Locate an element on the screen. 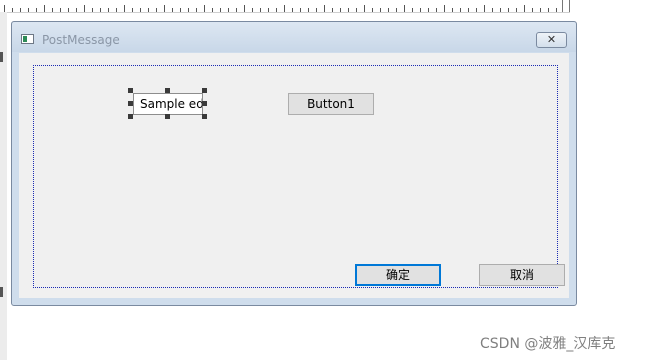 The width and height of the screenshot is (658, 360). ruler-end-marker is located at coordinates (566, 6).